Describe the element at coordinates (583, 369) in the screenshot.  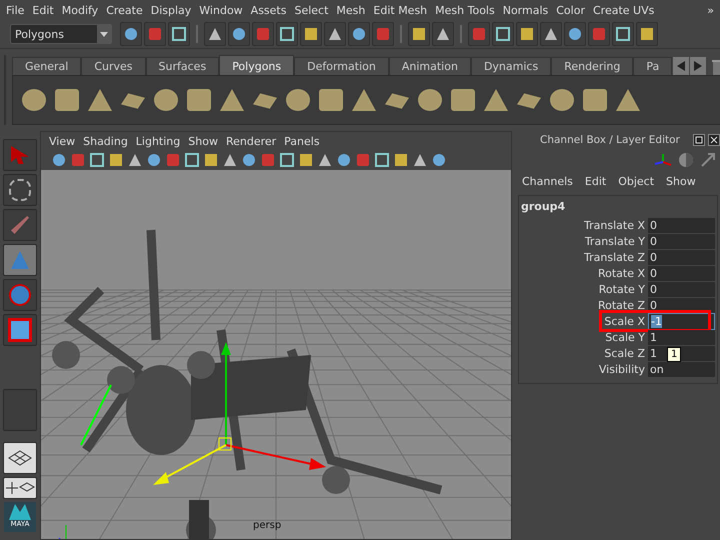
I see `channel-name: Visibility` at that location.